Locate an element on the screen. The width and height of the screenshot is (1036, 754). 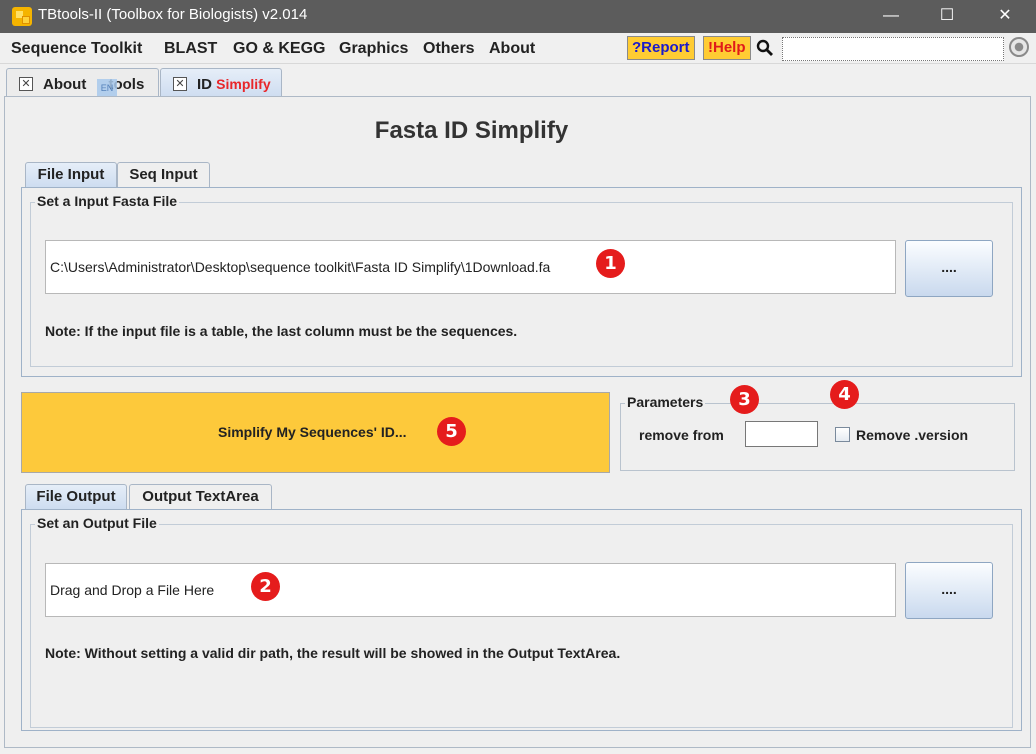
menu-others: Others is located at coordinates (449, 49).